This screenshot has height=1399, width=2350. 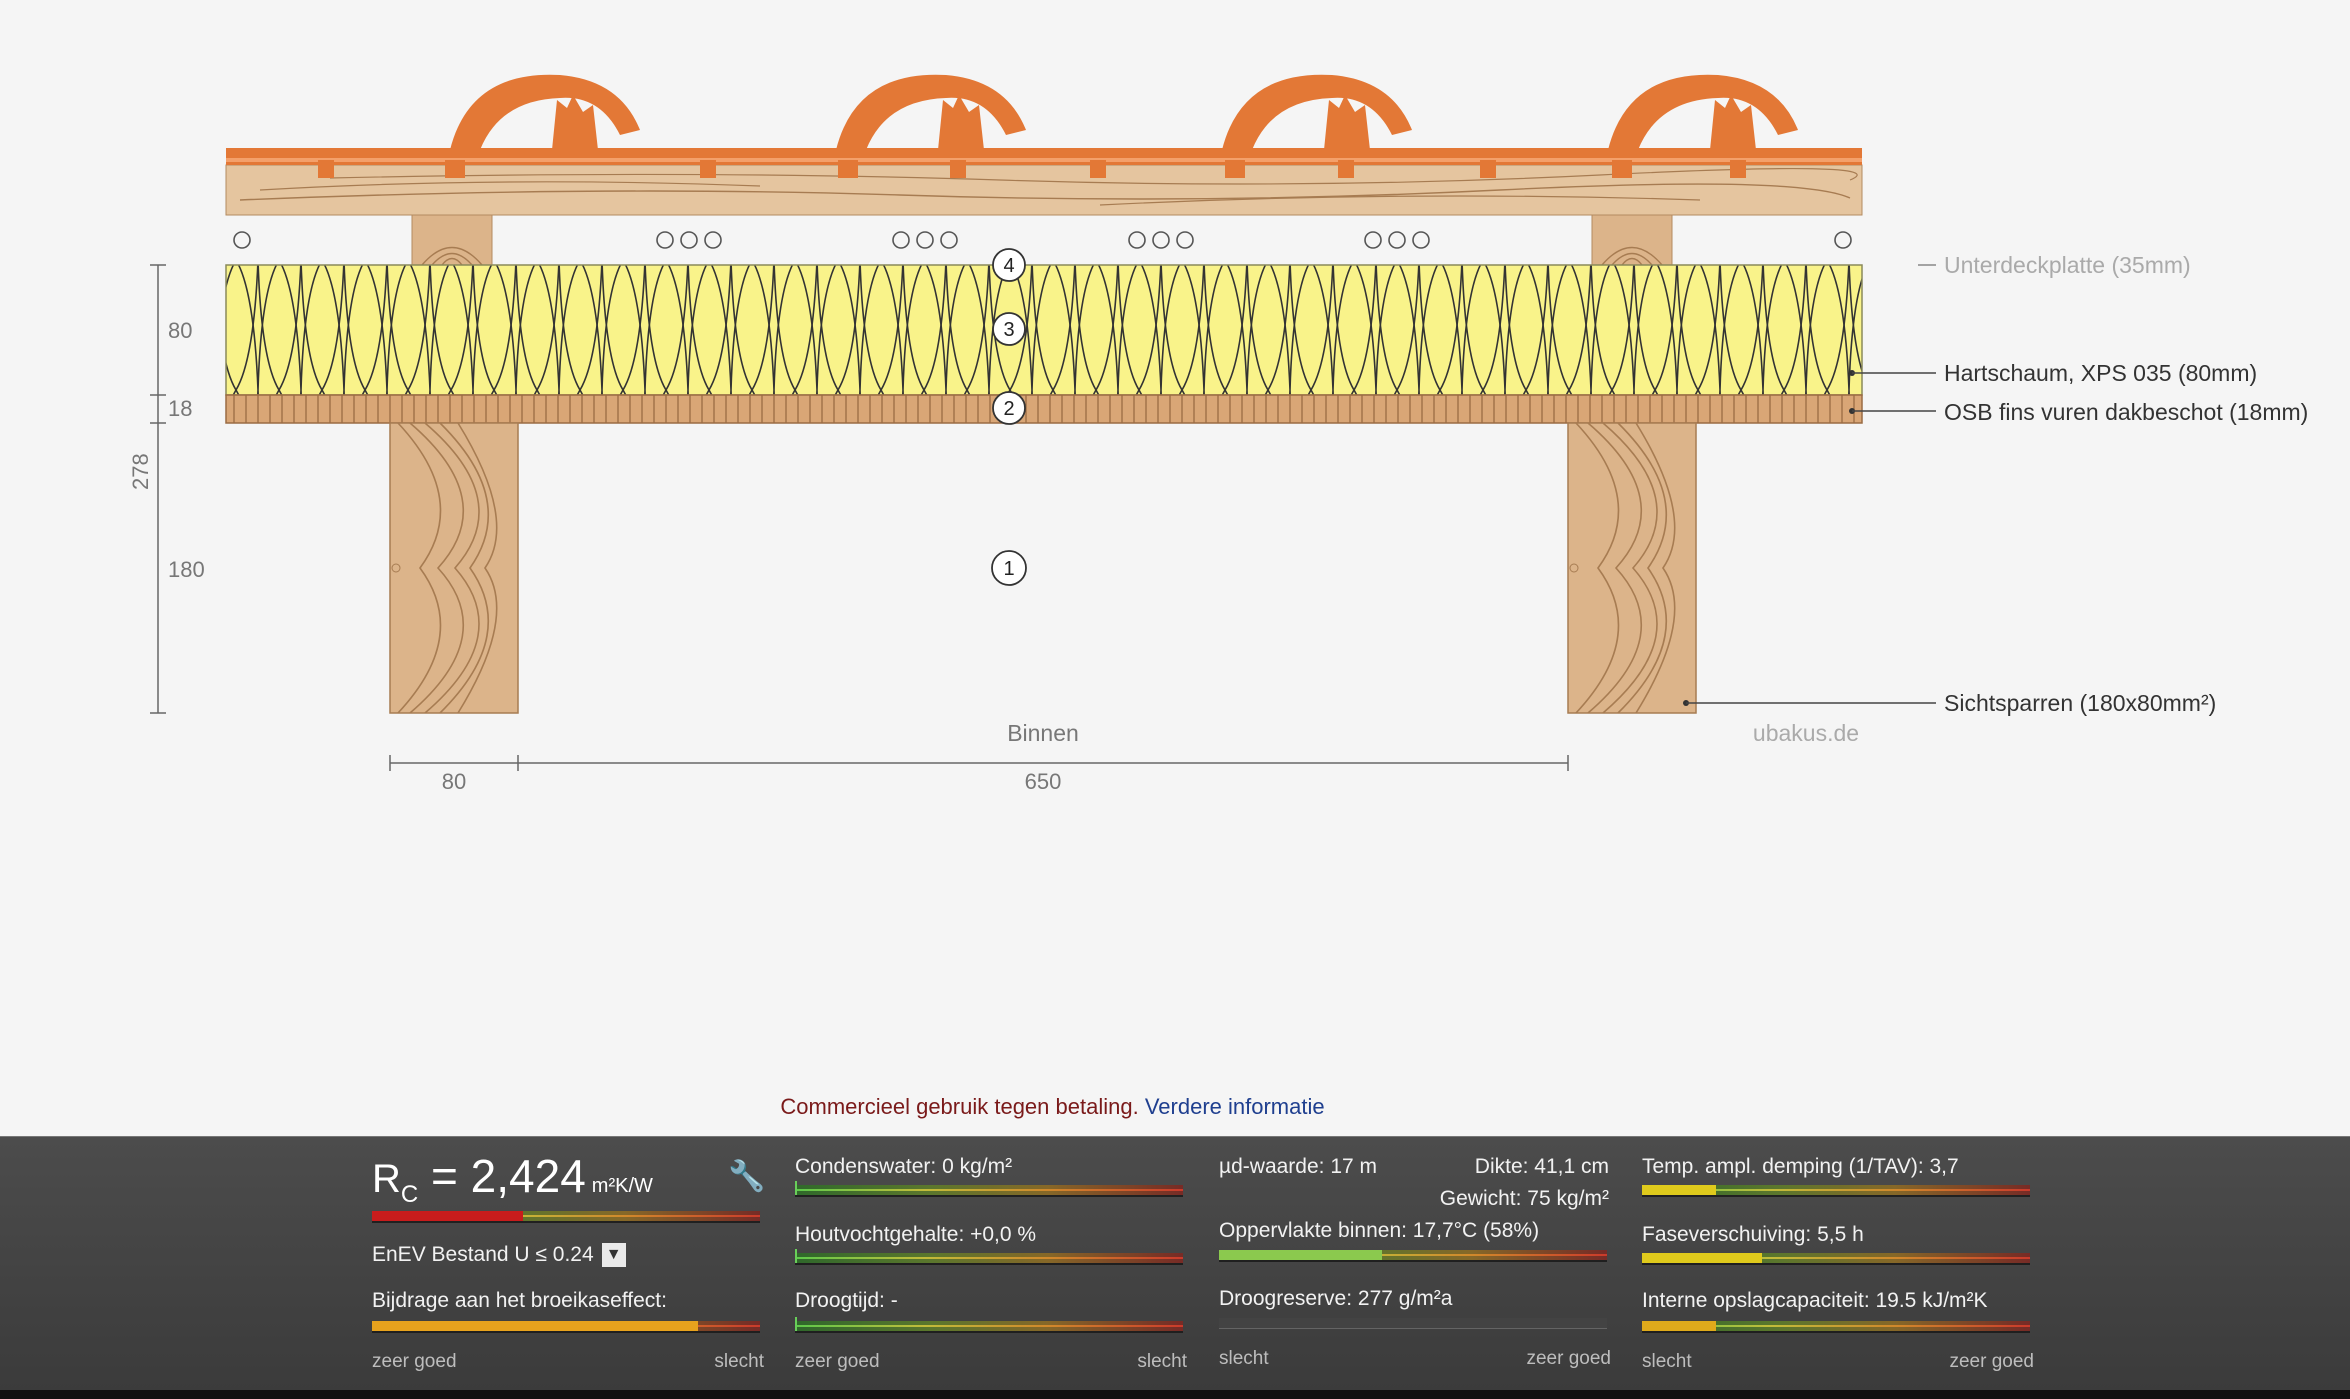 I want to click on condensation-label: Condenswater: 0 kg/m², so click(x=904, y=1166).